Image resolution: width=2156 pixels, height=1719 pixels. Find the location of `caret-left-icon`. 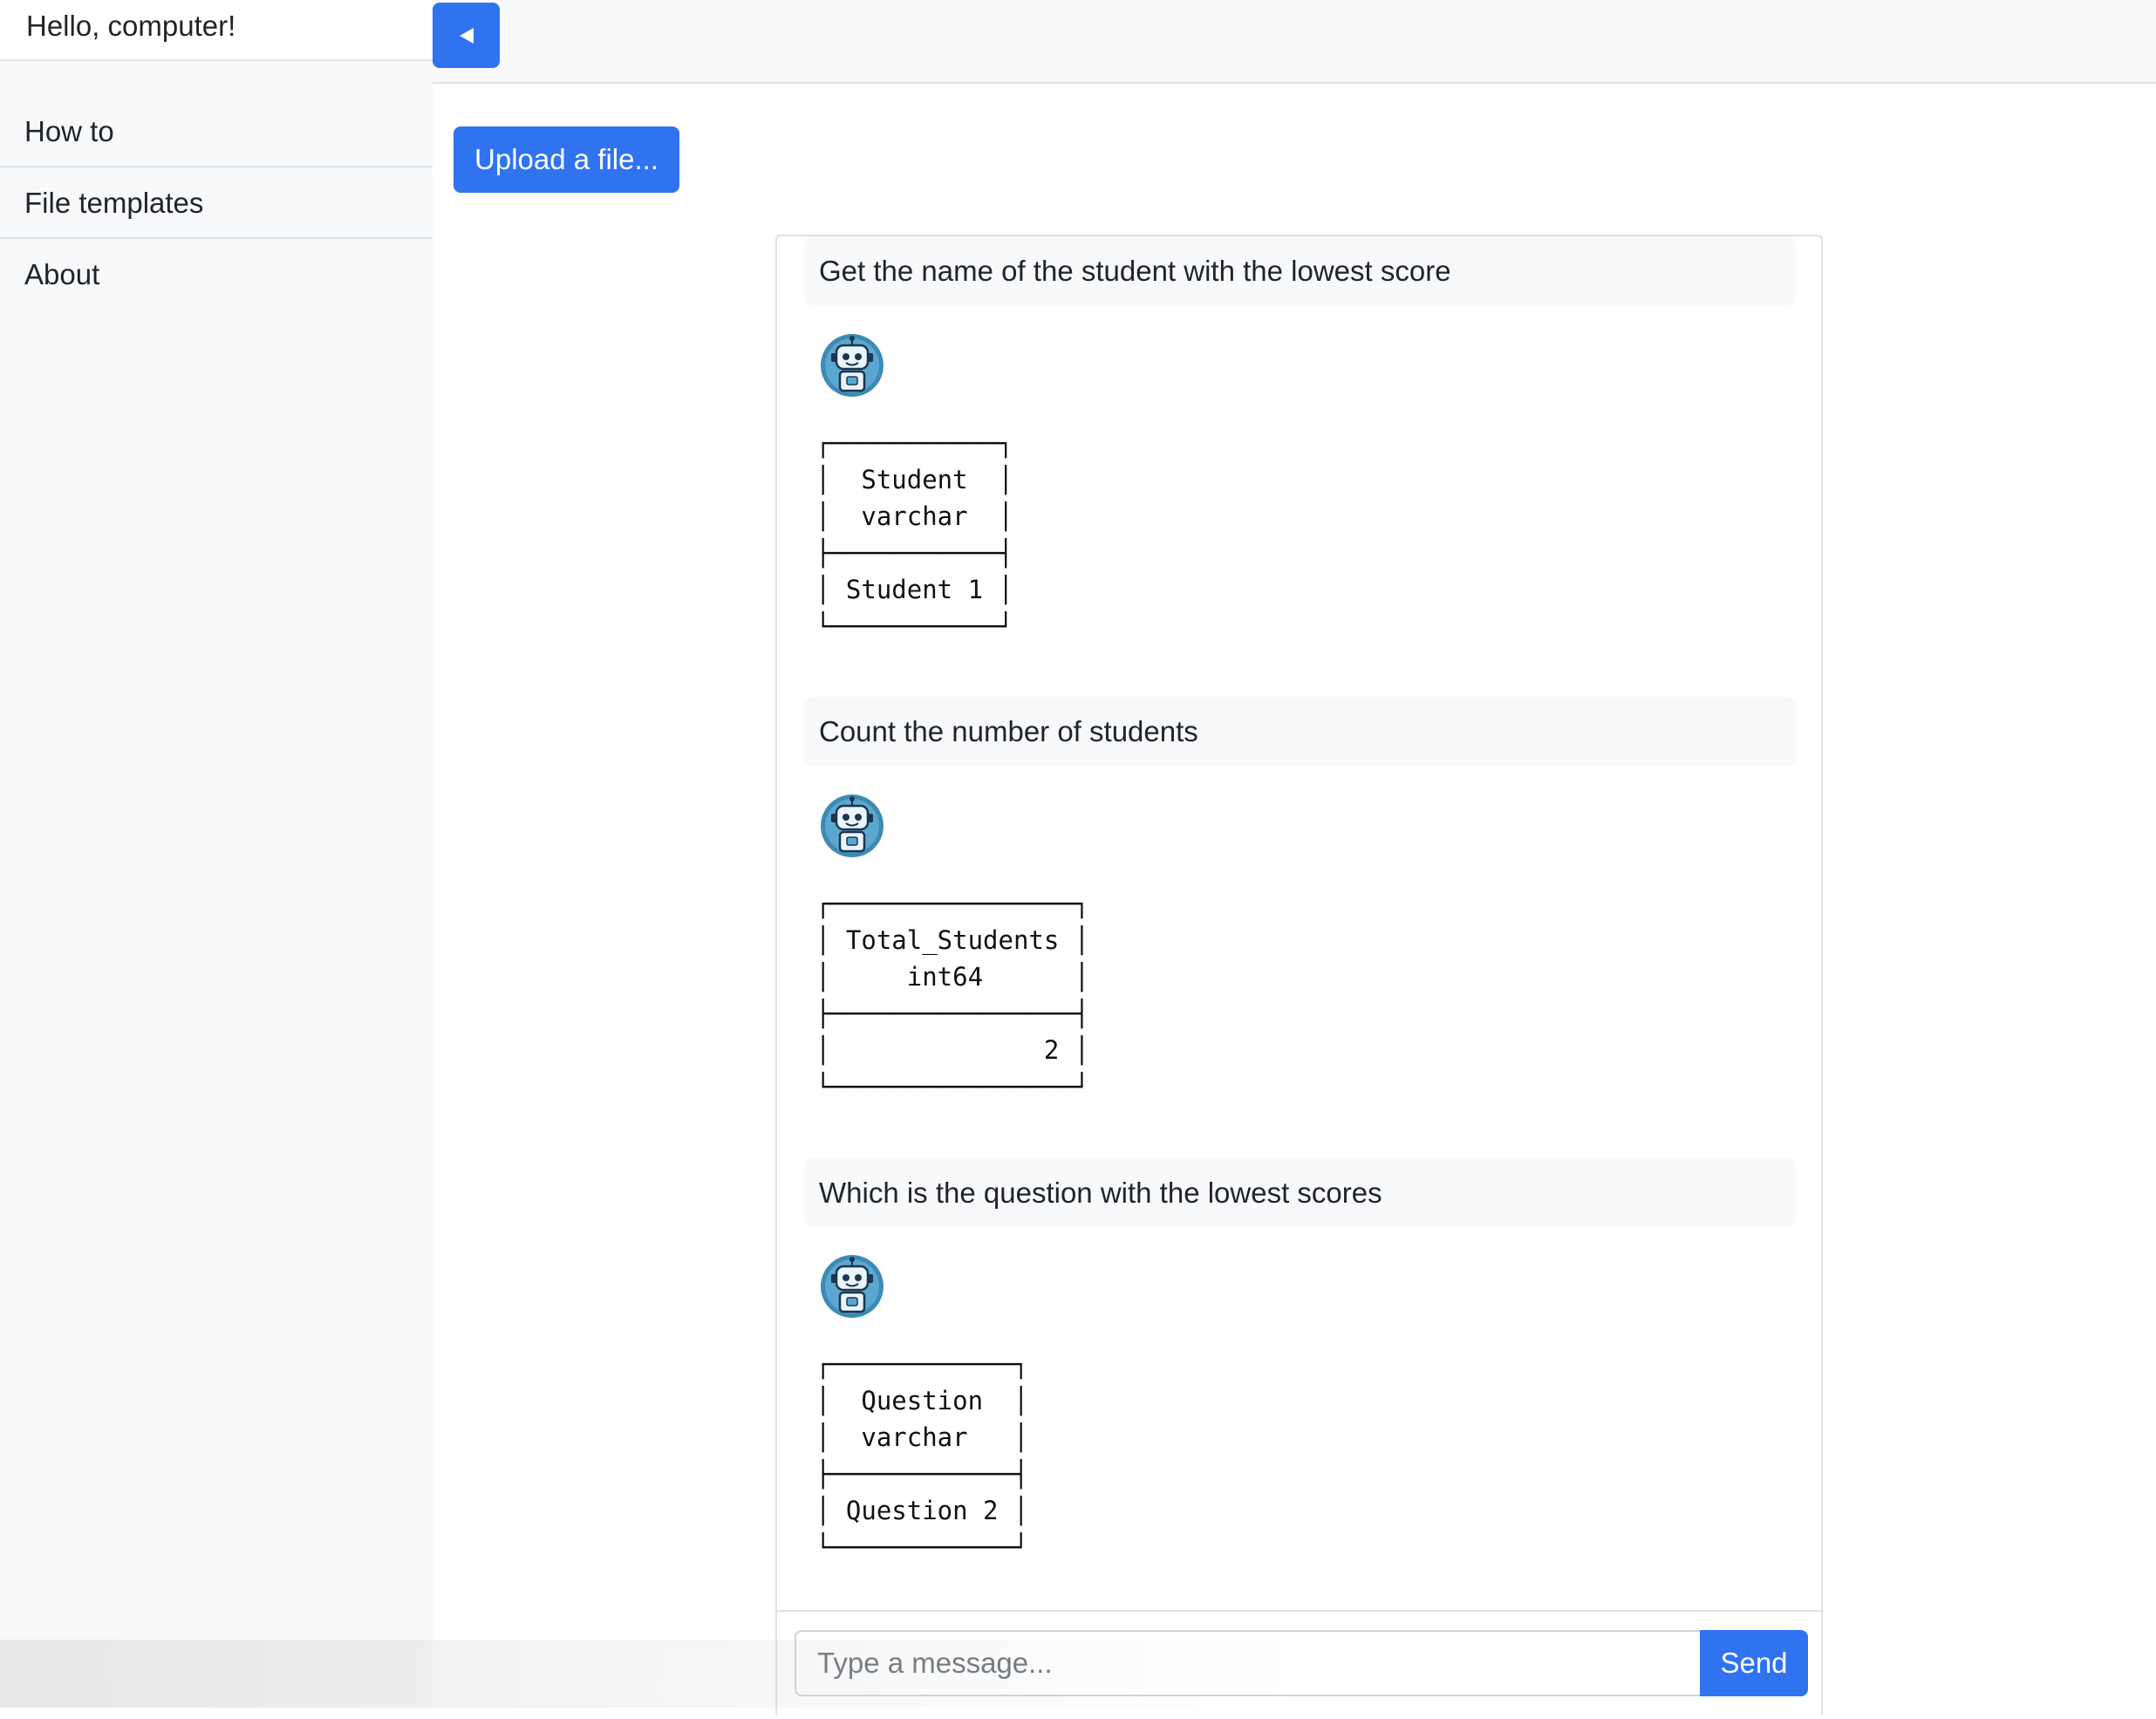

caret-left-icon is located at coordinates (466, 35).